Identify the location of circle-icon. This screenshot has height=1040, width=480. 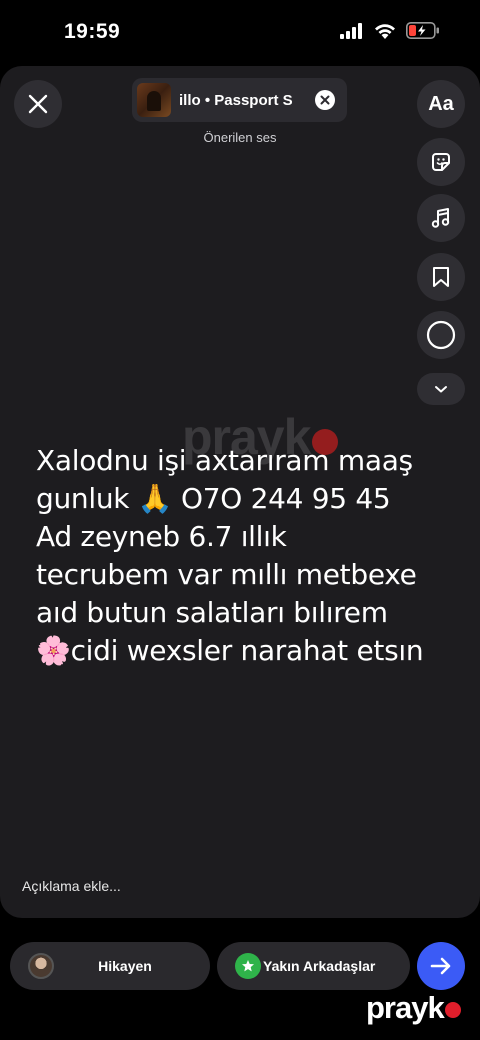
(441, 335).